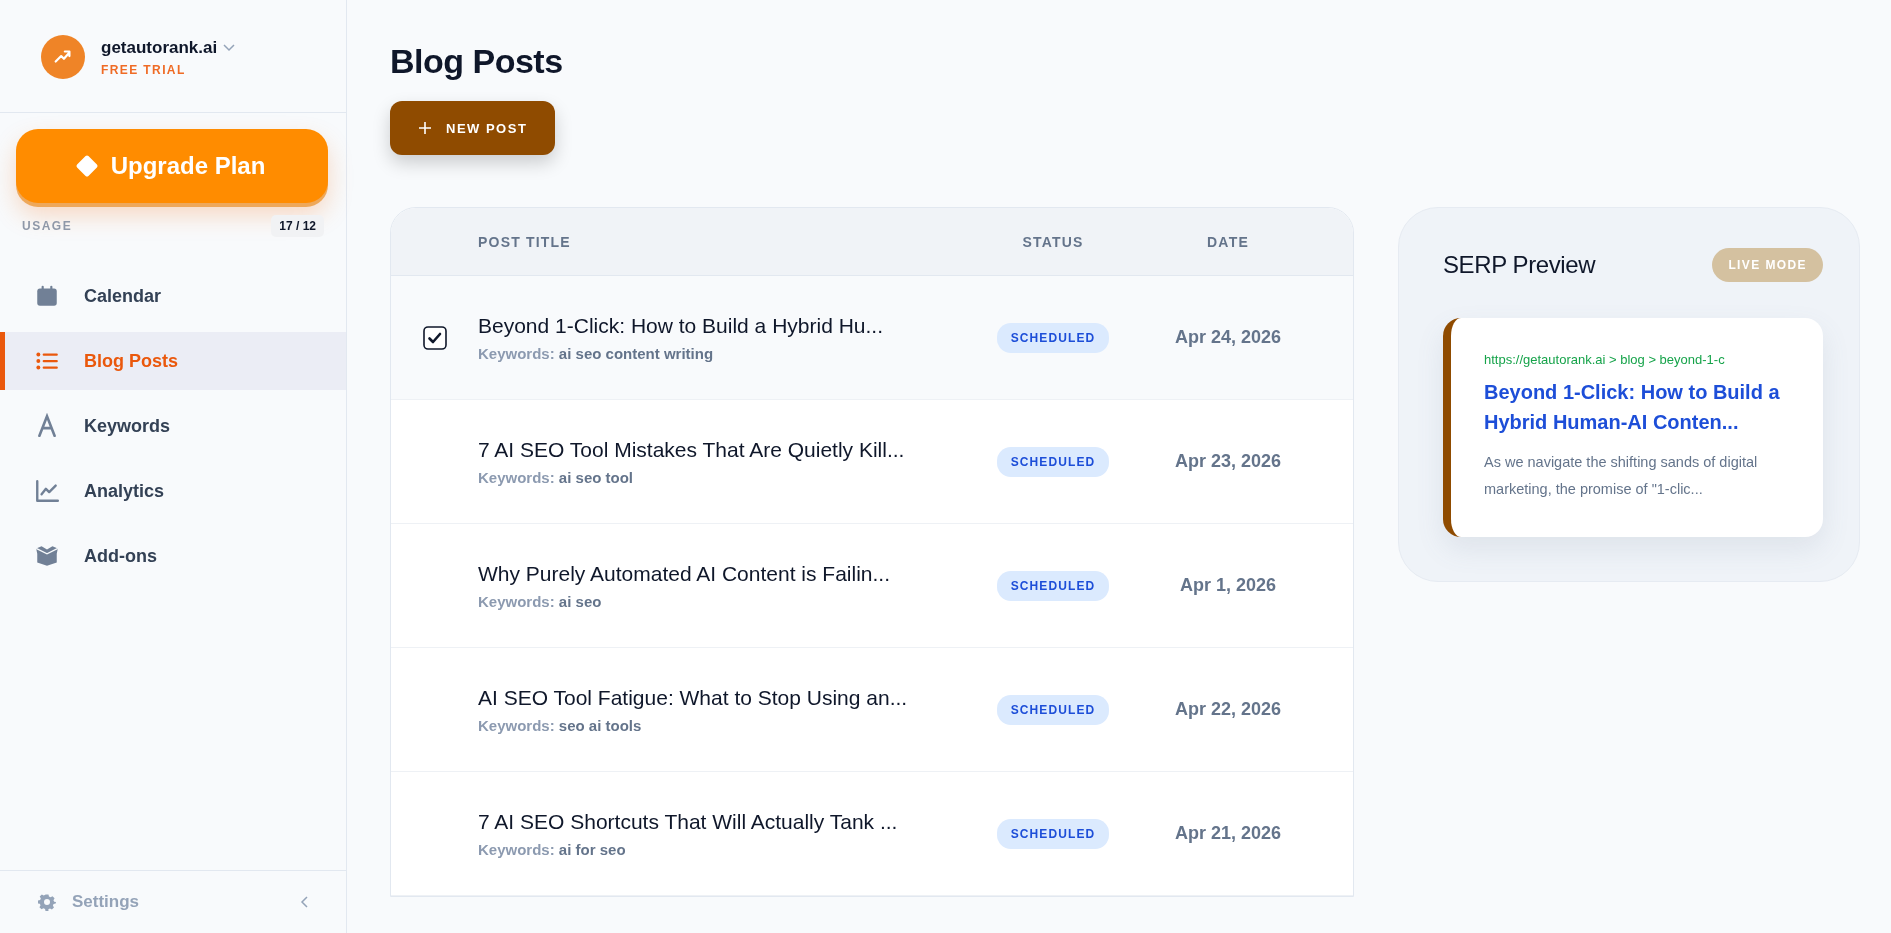 This screenshot has height=933, width=1891. Describe the element at coordinates (47, 556) in the screenshot. I see `open-box-icon` at that location.